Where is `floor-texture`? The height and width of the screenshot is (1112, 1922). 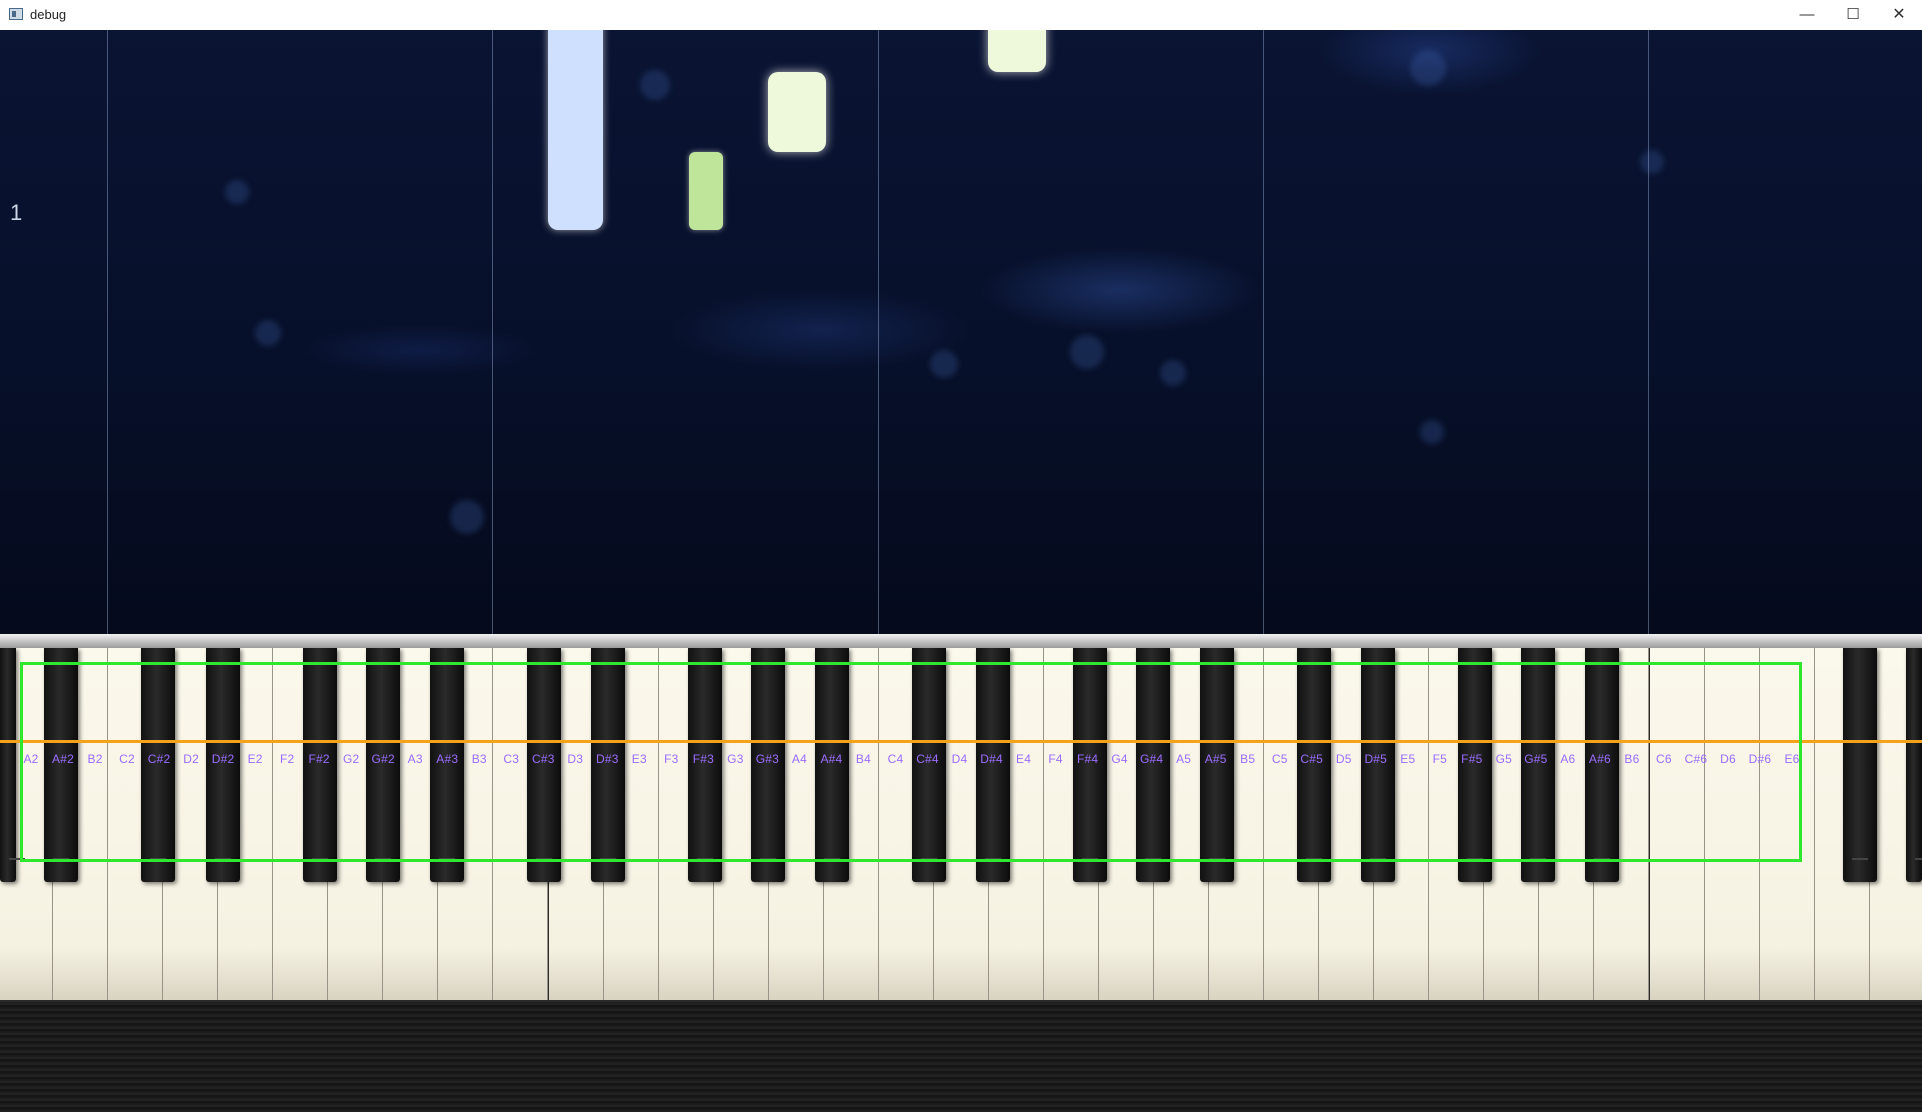 floor-texture is located at coordinates (961, 1057).